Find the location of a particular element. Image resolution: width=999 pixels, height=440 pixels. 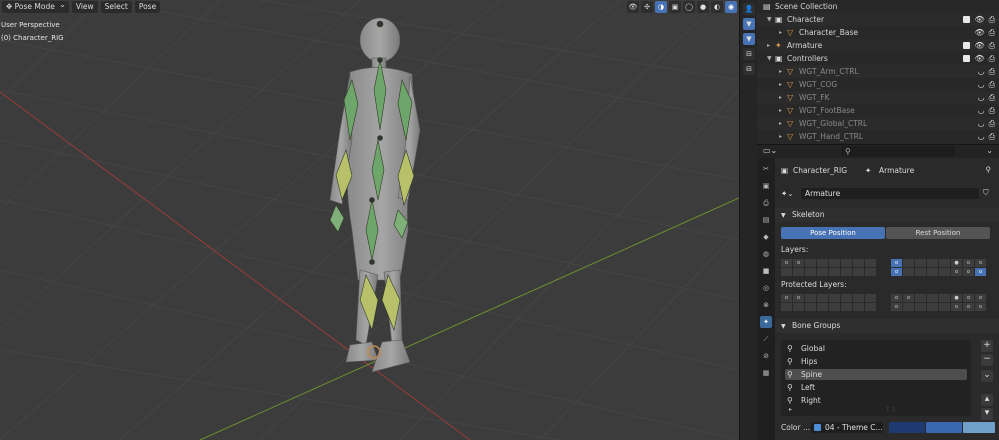

output-tab-icon: ⎙ is located at coordinates (766, 203).